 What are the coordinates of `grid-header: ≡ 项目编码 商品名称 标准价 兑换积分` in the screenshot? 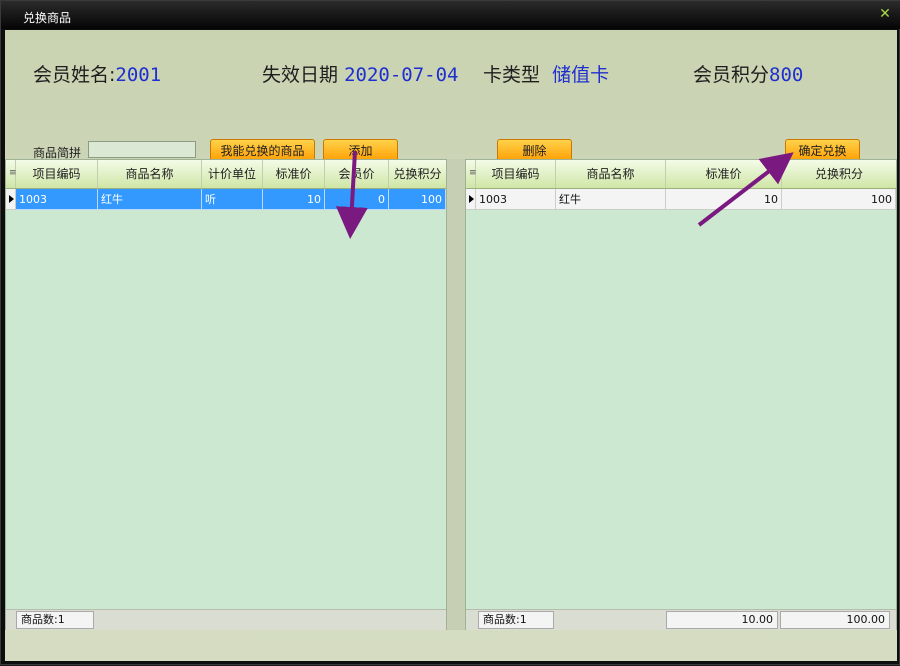 It's located at (681, 174).